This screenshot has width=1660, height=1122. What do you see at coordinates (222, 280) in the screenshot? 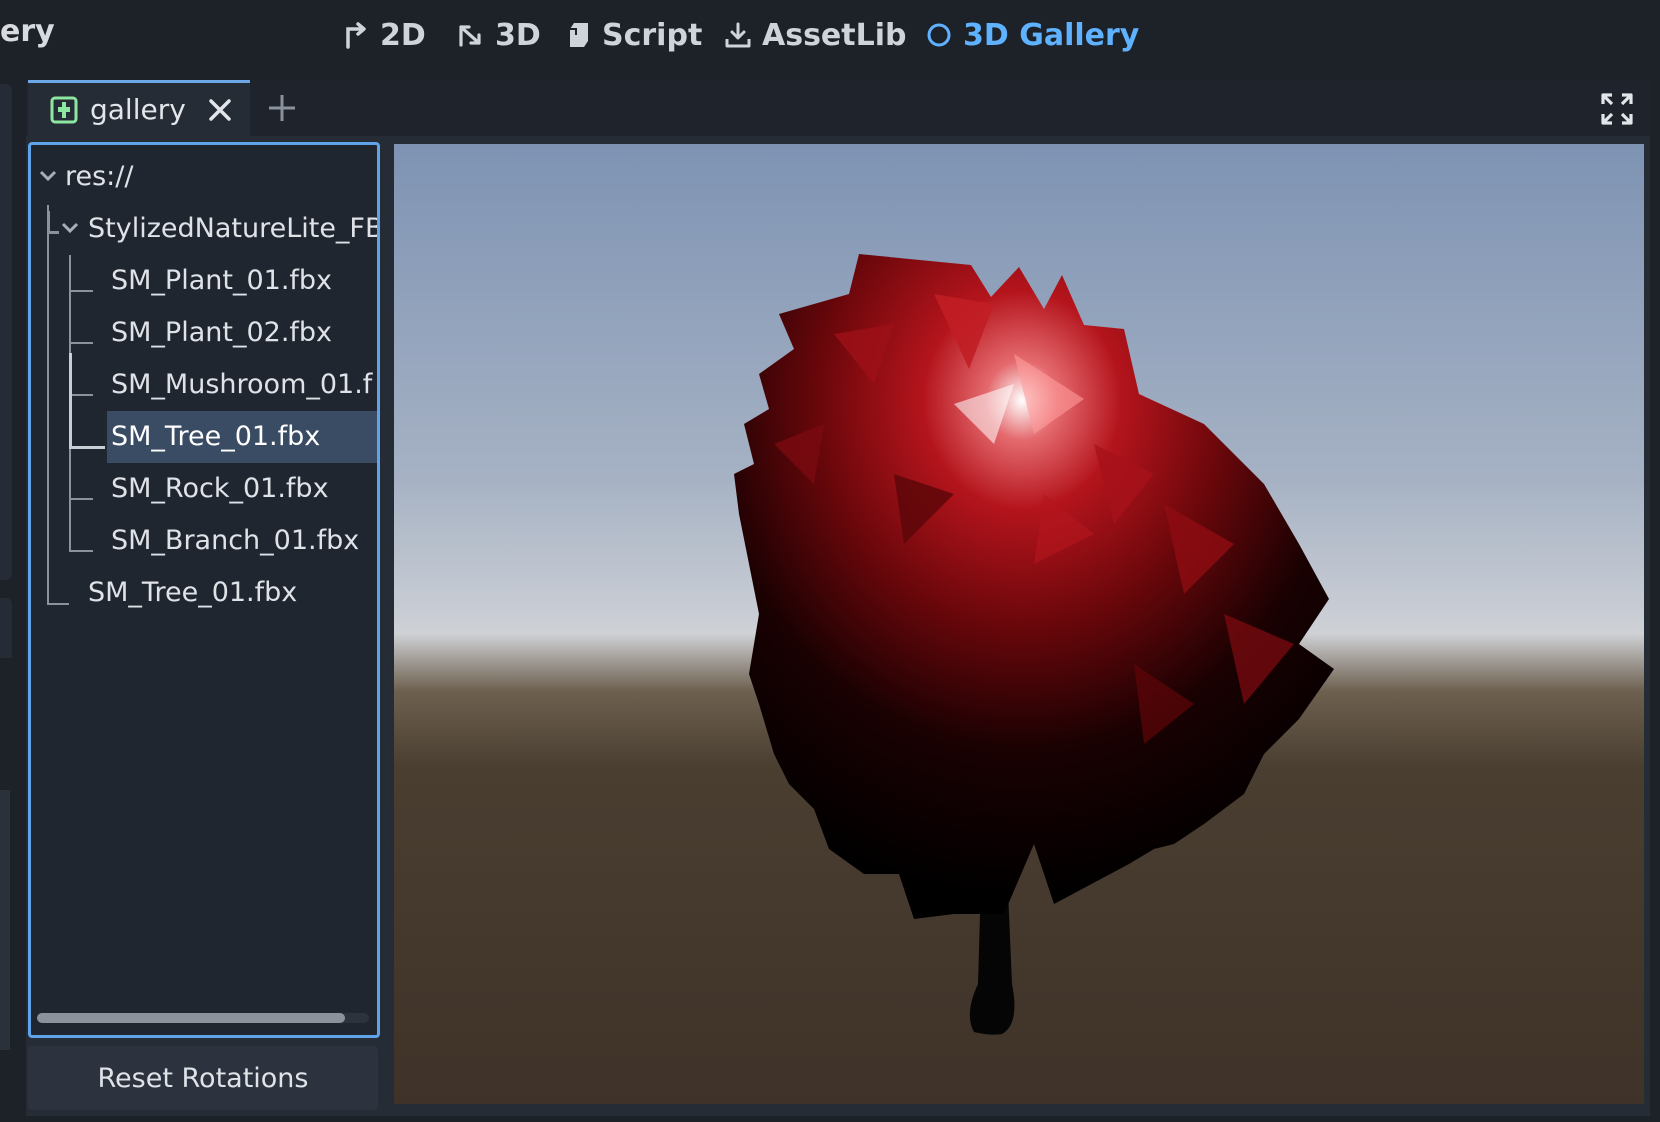
I see `tree-item-label: SM_Plant_01.fbx` at bounding box center [222, 280].